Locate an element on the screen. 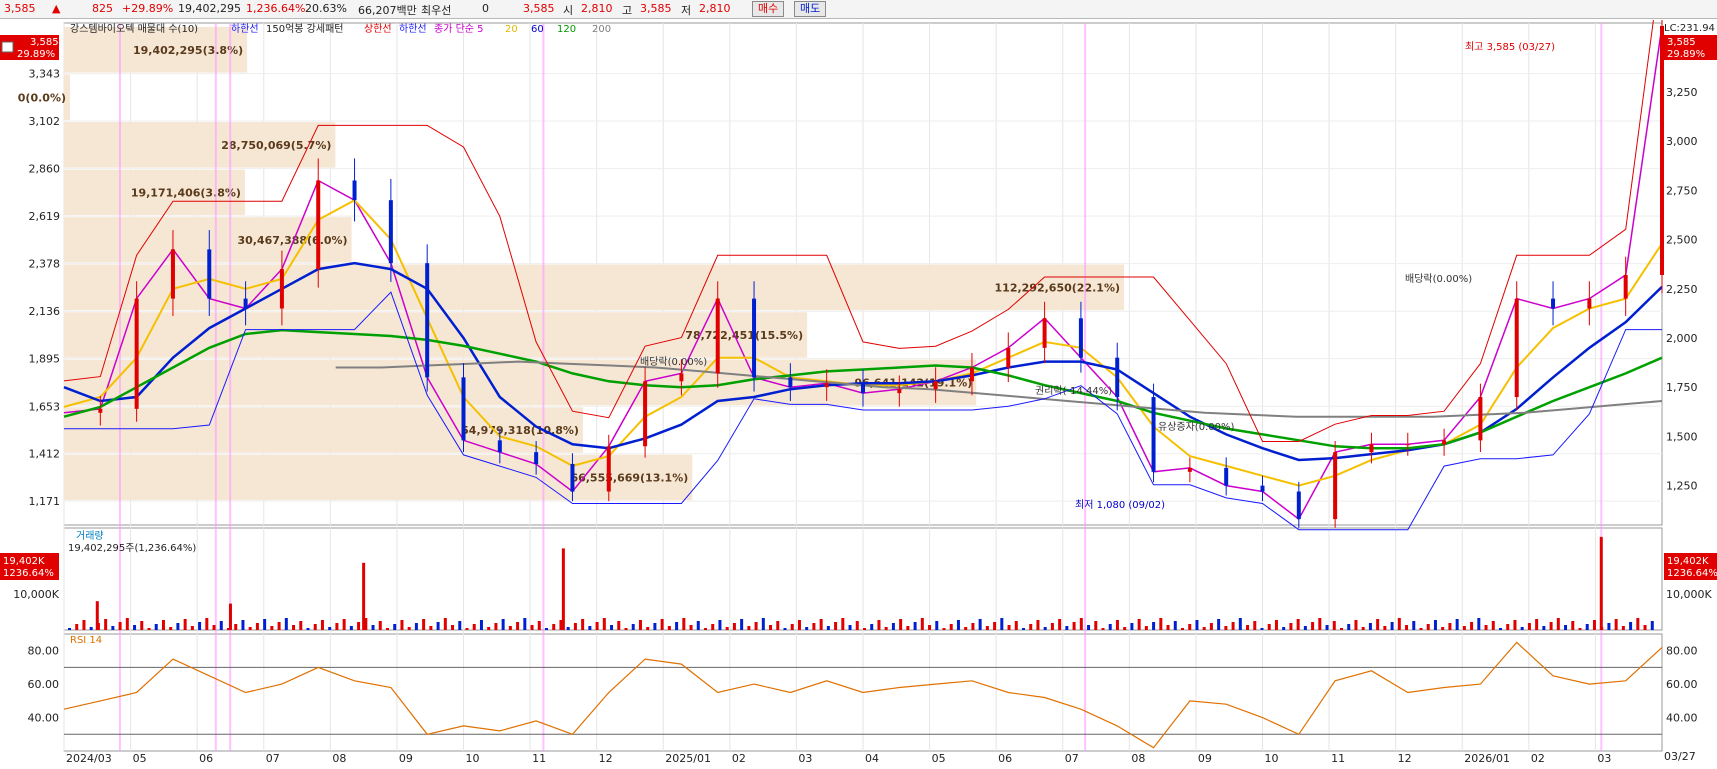  volume-title: 거래량 is located at coordinates (90, 536).